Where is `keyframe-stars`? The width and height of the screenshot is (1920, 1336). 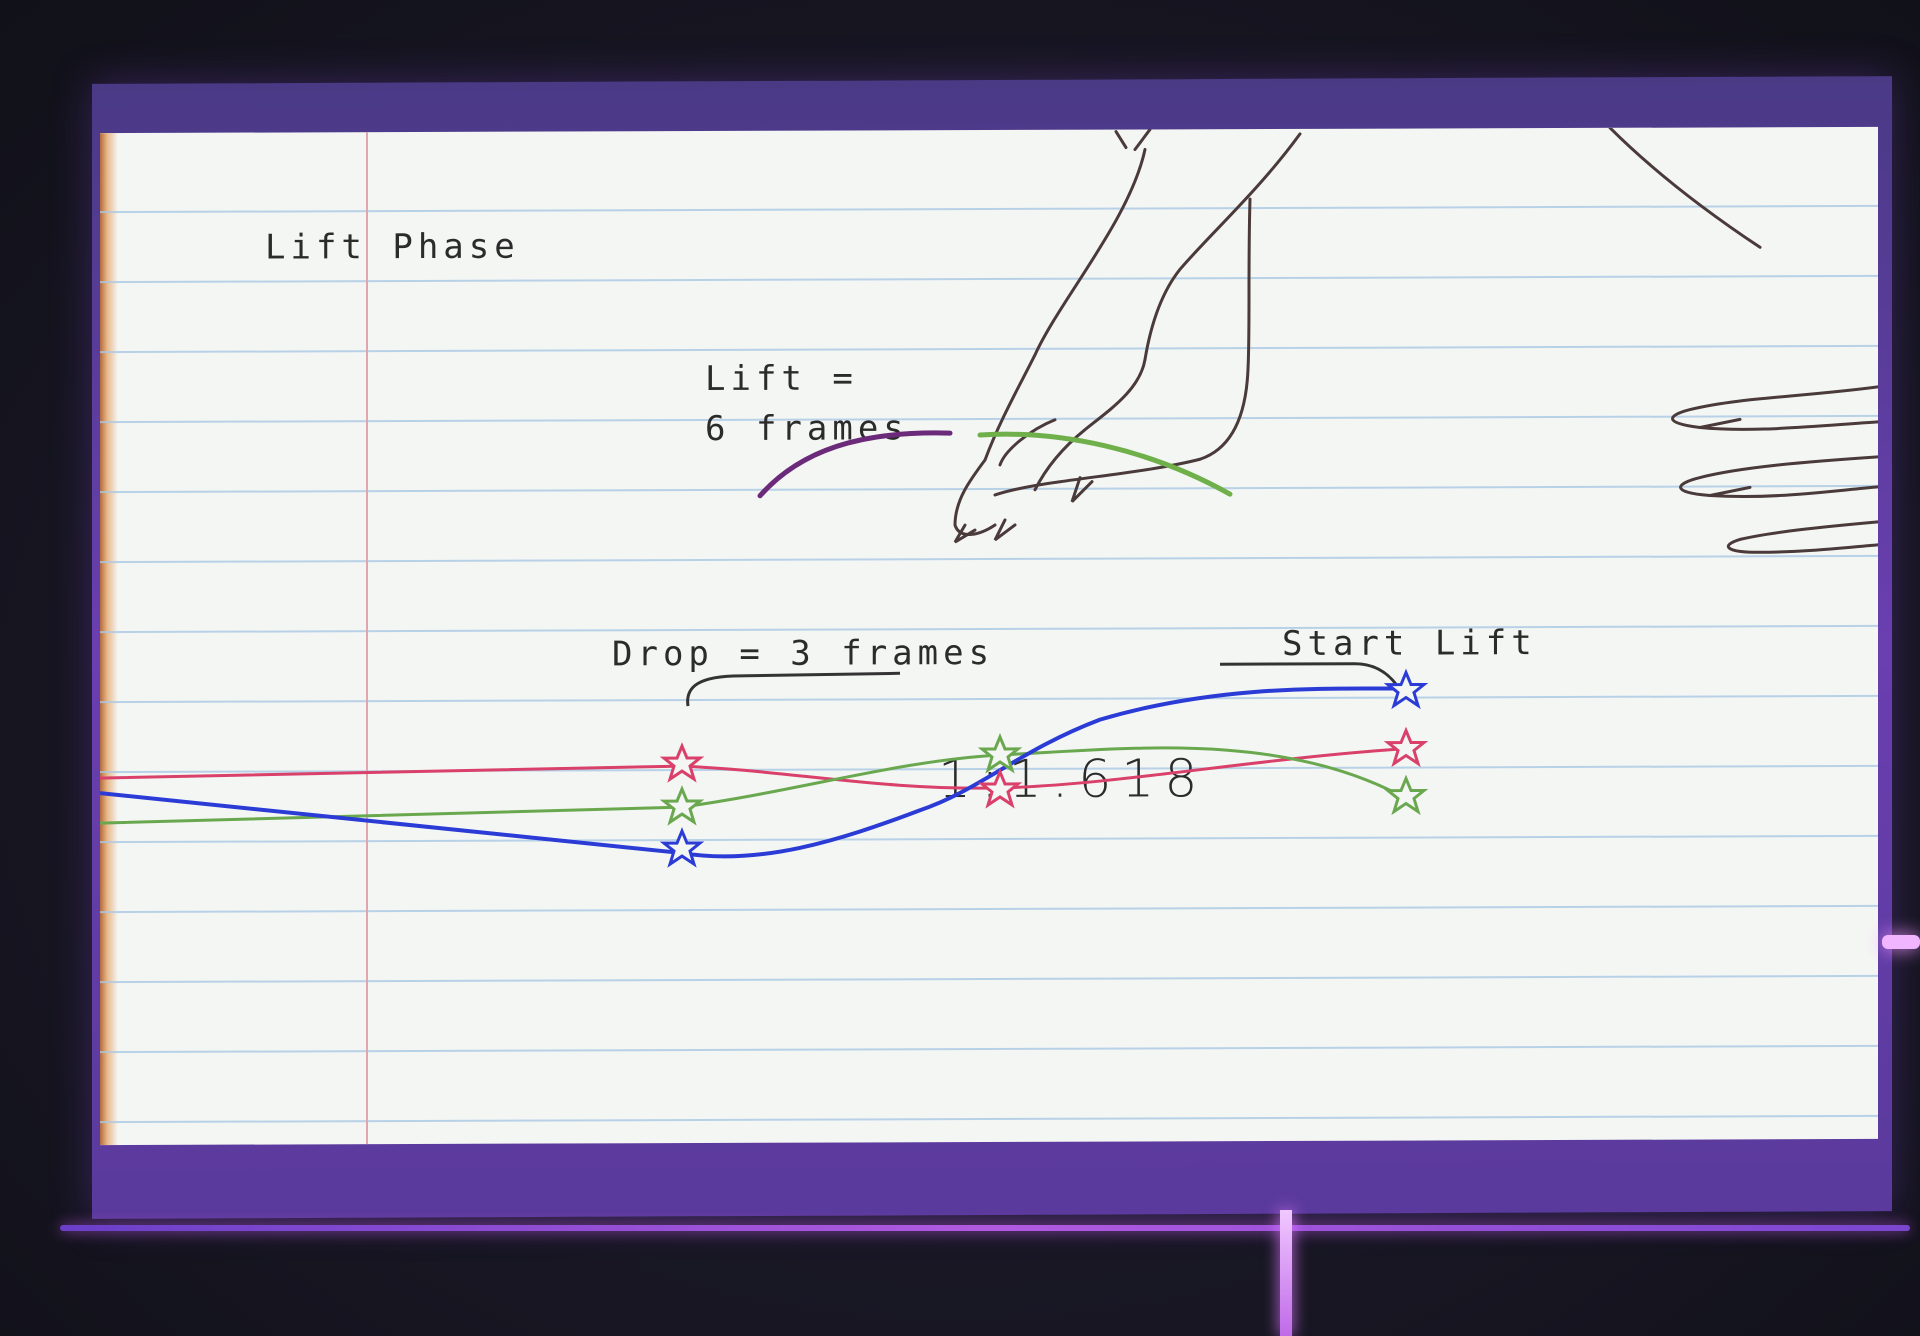 keyframe-stars is located at coordinates (1044, 768).